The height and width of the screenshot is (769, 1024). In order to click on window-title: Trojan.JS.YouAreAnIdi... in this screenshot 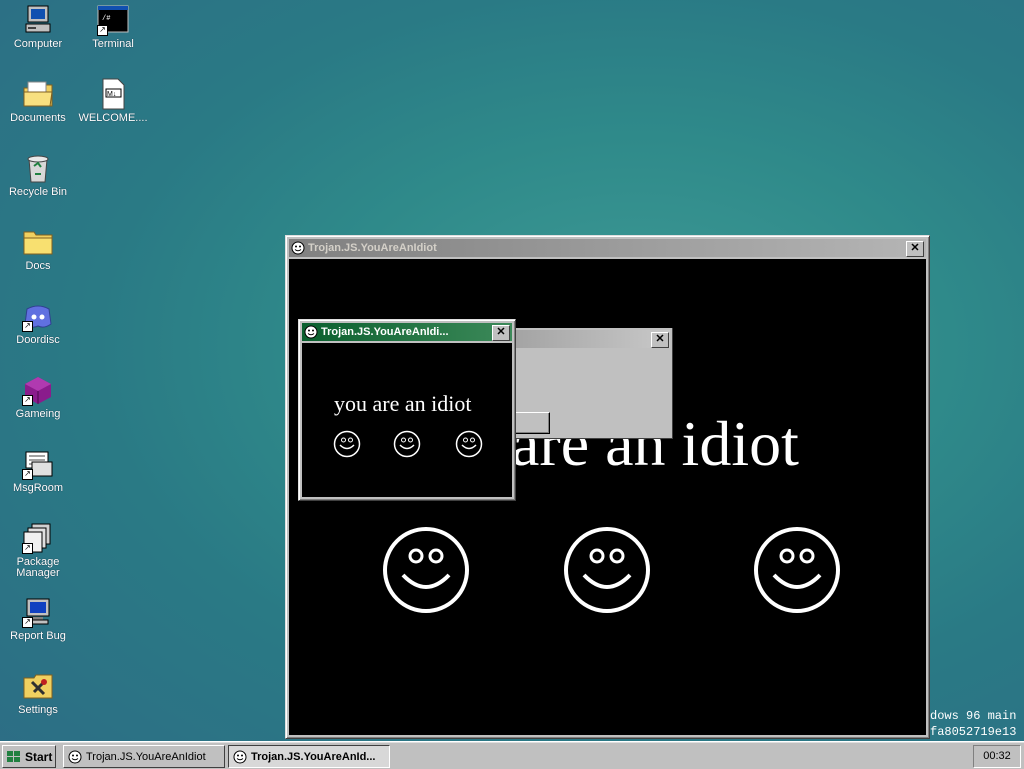, I will do `click(385, 332)`.